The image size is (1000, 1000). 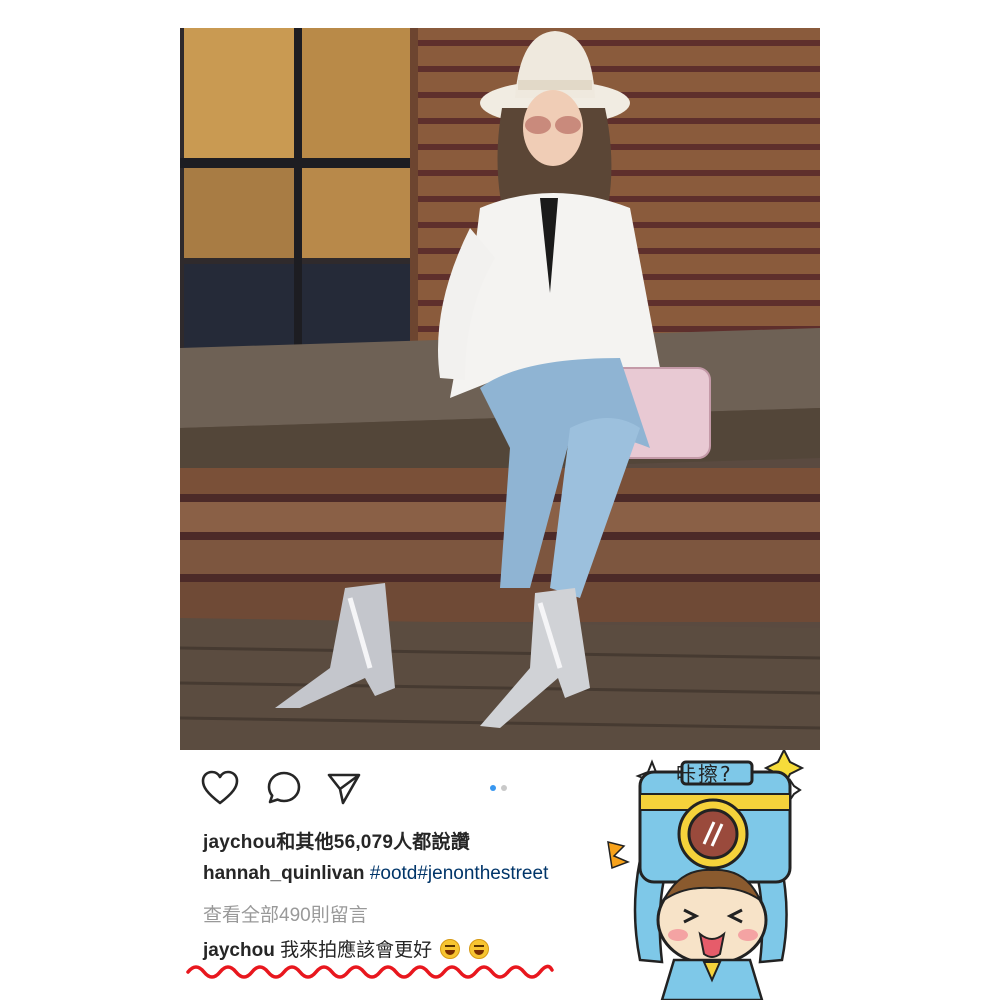 I want to click on post-caption: hannah_quinlivan #ootd#jenonthestreet, so click(x=375, y=874).